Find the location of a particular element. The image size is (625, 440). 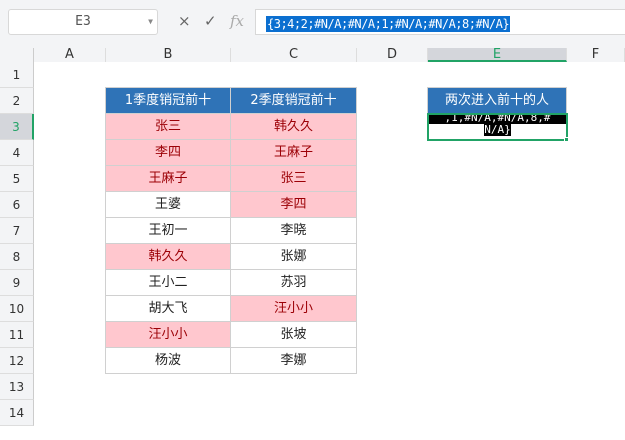

table-cell: 李晓 is located at coordinates (293, 230).